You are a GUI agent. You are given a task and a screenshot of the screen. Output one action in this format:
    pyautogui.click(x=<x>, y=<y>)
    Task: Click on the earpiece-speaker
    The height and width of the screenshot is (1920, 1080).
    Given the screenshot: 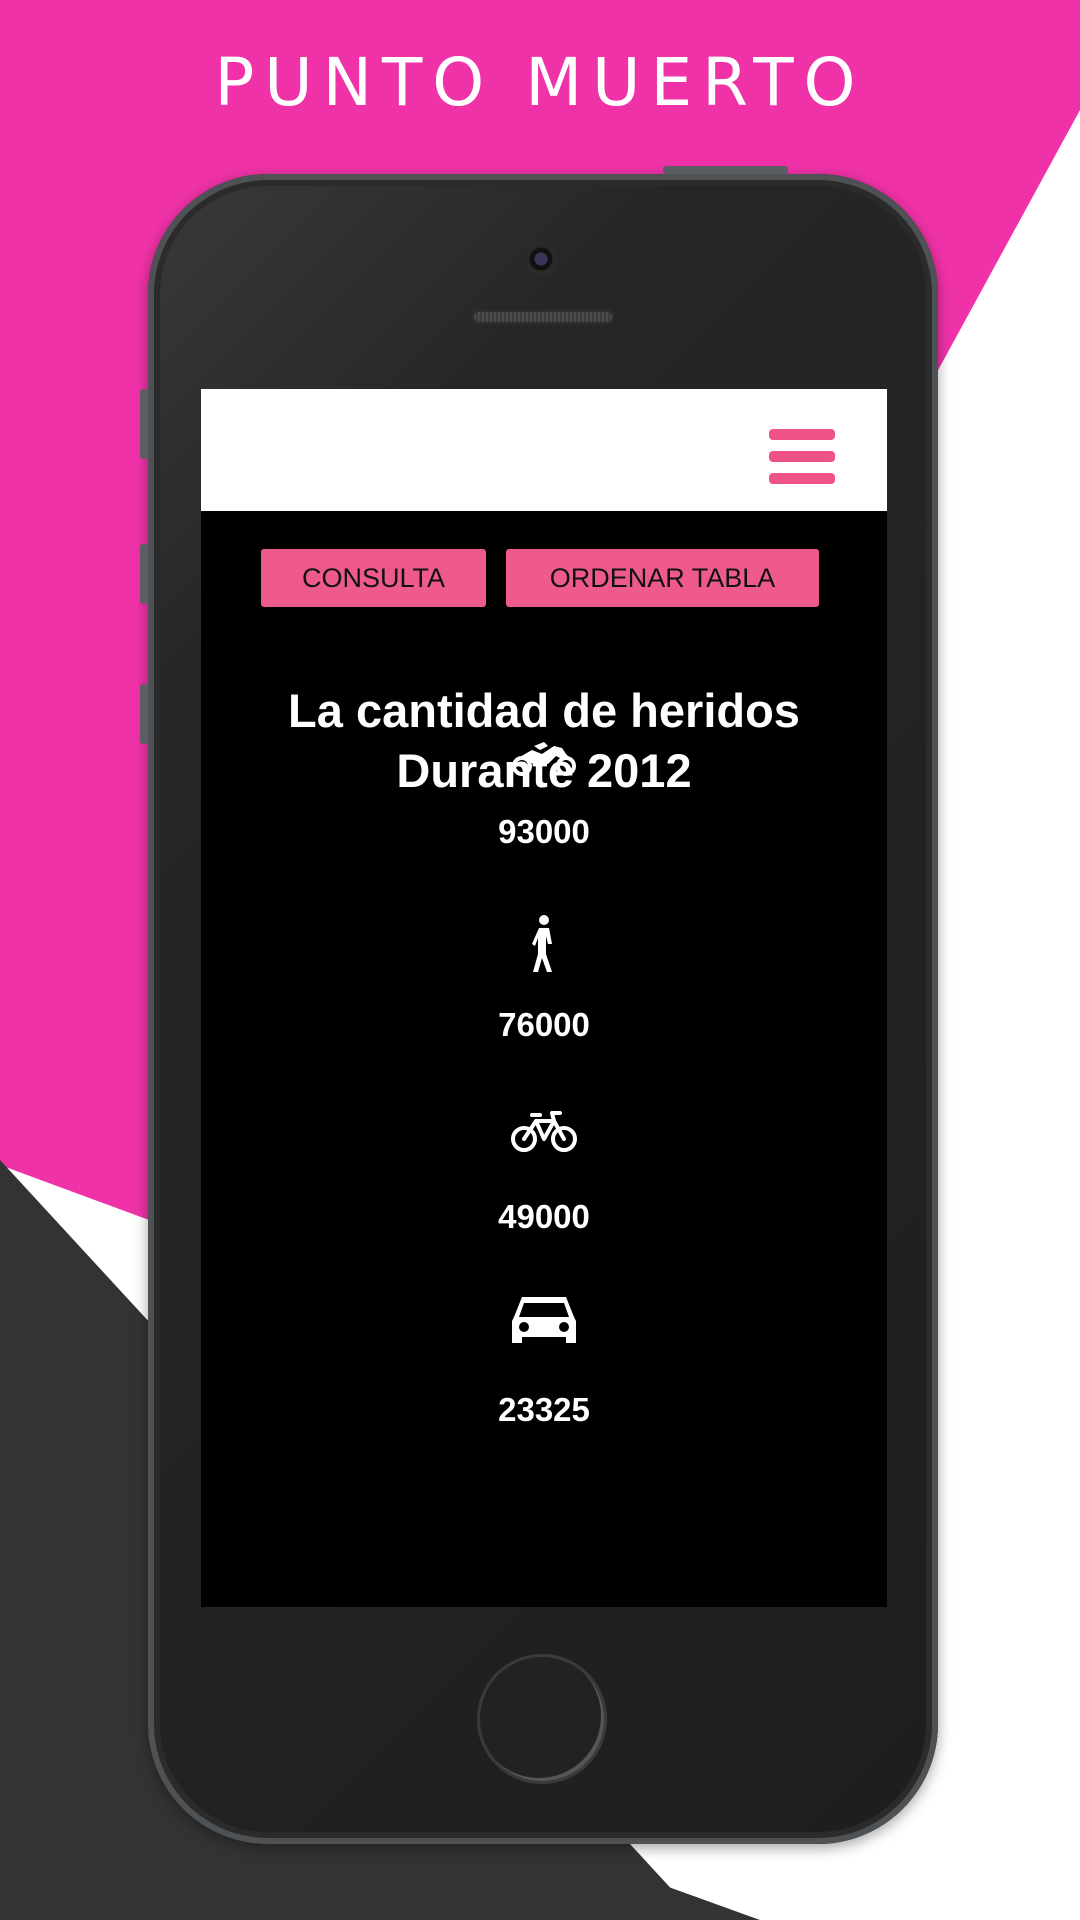 What is the action you would take?
    pyautogui.click(x=543, y=317)
    